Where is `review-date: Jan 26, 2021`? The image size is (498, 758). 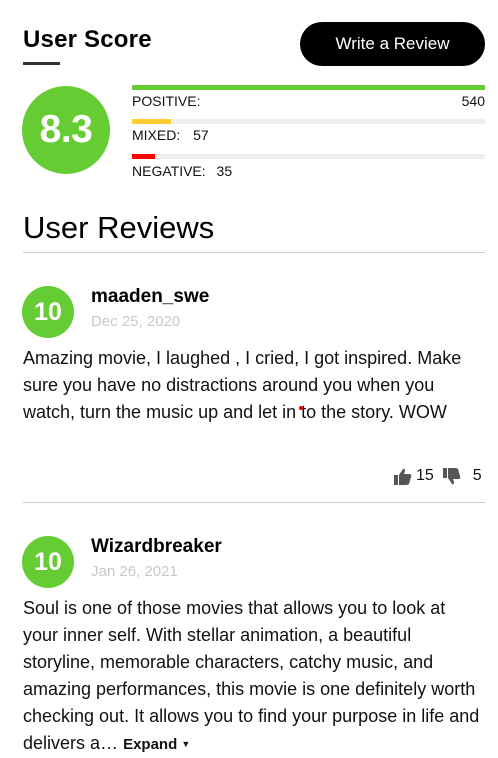 review-date: Jan 26, 2021 is located at coordinates (134, 571).